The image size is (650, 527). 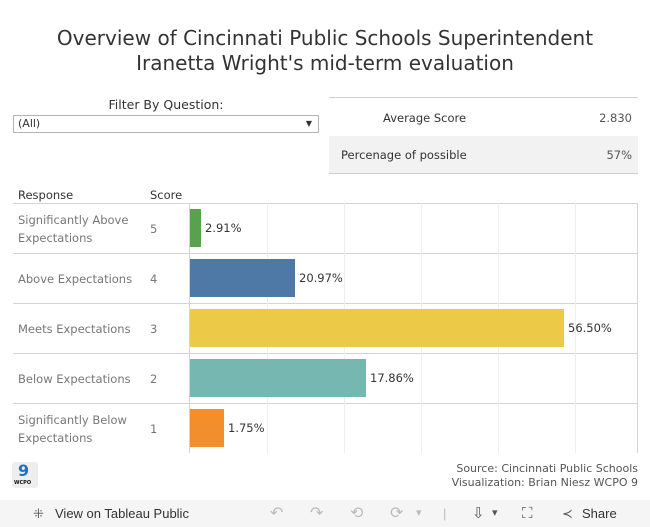 I want to click on undo-icon: ↶, so click(x=276, y=513).